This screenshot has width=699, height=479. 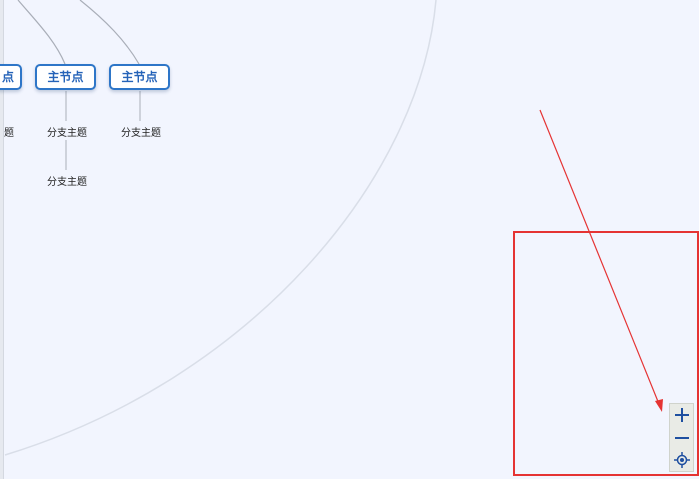 I want to click on crosshair-icon, so click(x=681, y=460).